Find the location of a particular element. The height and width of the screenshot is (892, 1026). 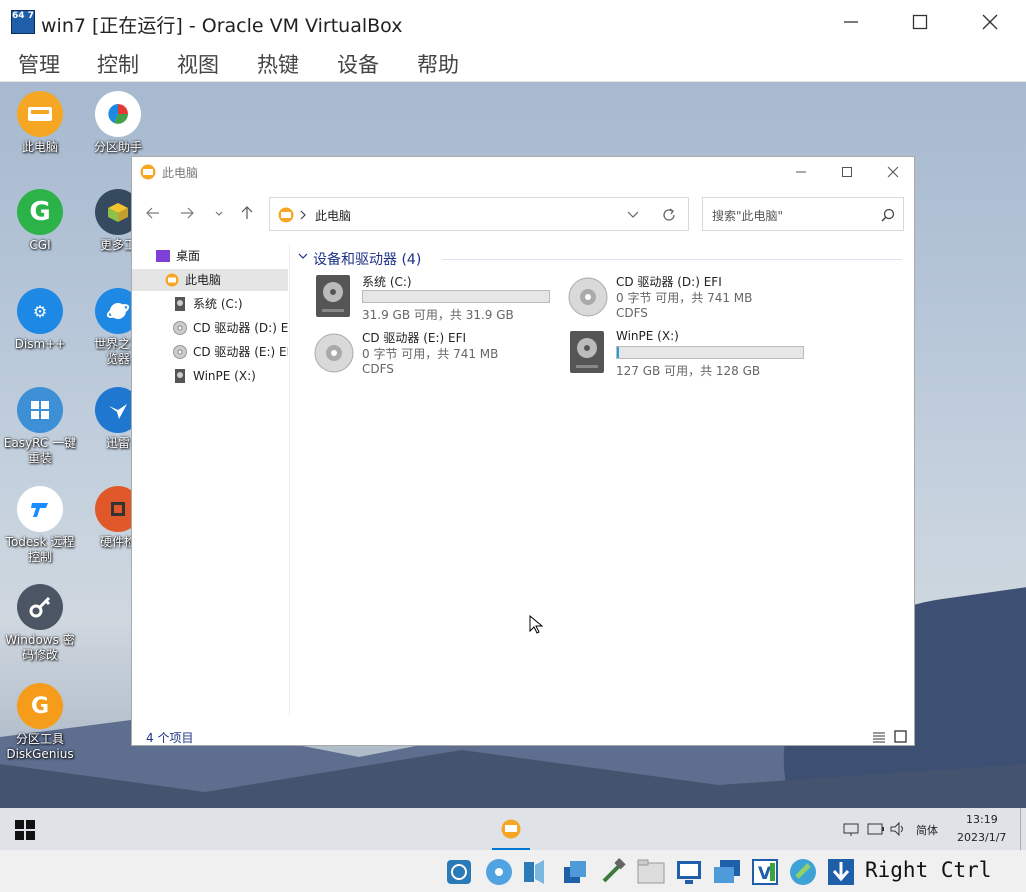

arrow-left-icon is located at coordinates (152, 213).